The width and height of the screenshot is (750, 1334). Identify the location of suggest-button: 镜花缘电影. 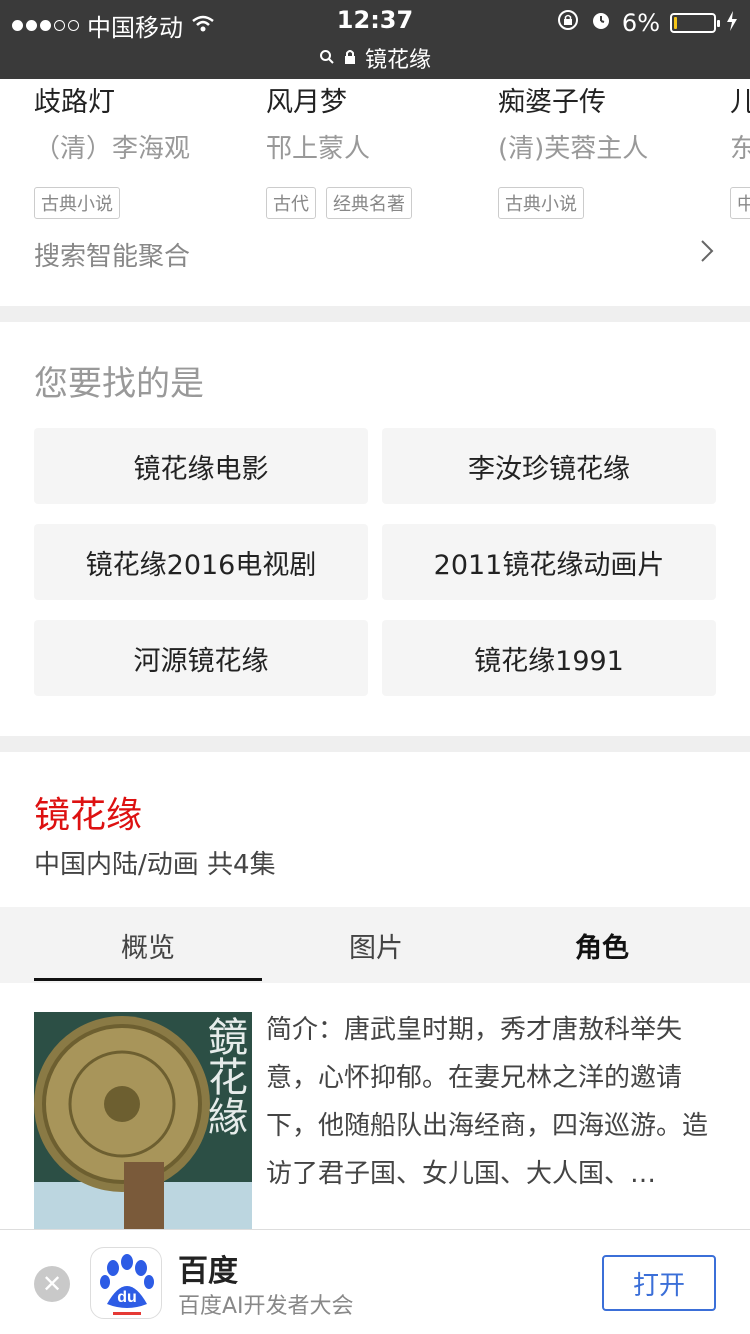
(201, 466).